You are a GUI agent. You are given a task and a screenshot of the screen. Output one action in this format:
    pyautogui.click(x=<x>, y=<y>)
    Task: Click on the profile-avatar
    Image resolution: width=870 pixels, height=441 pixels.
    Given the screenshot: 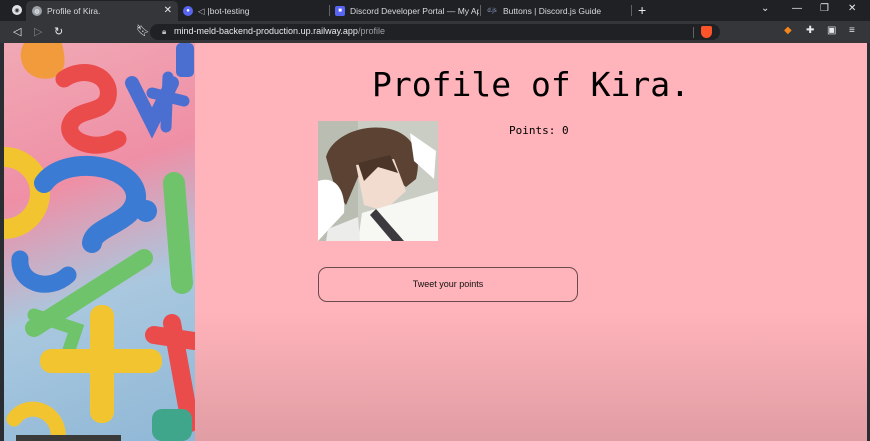 What is the action you would take?
    pyautogui.click(x=378, y=181)
    